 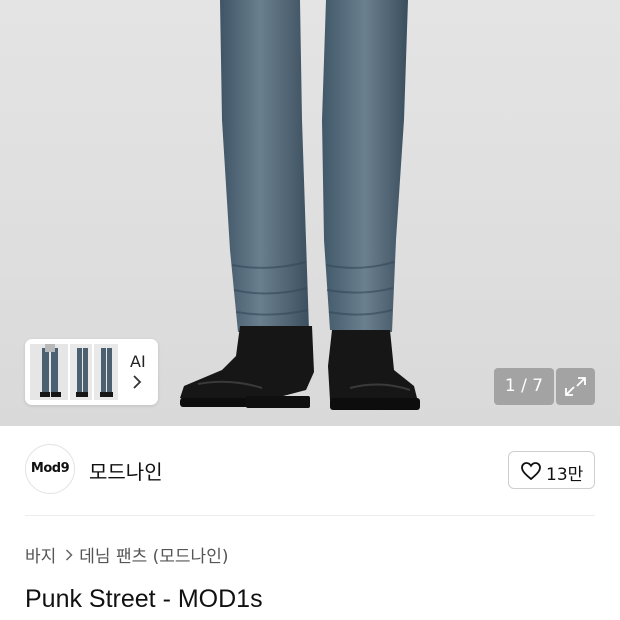 I want to click on heart-icon, so click(x=531, y=471).